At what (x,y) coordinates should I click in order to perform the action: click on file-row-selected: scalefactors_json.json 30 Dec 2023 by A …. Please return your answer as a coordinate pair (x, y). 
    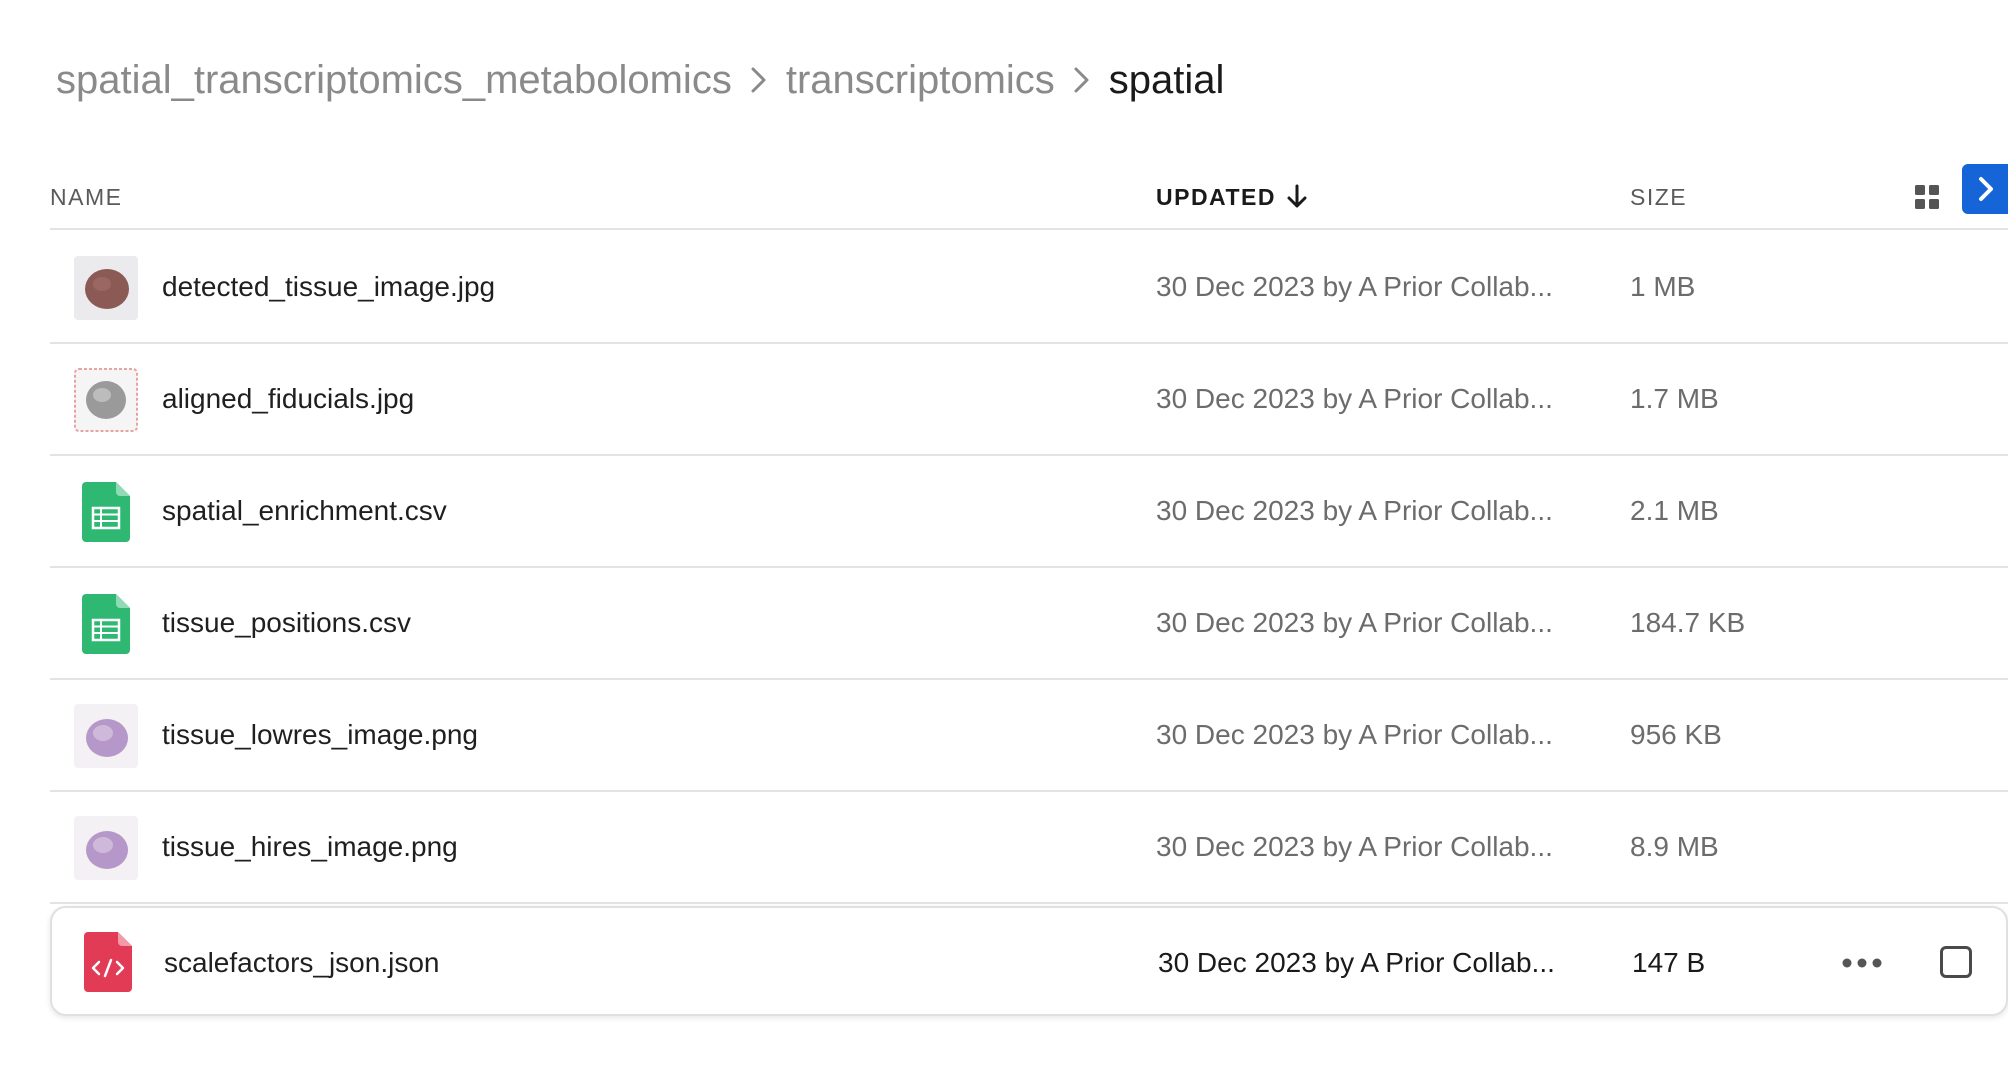
    Looking at the image, I should click on (1029, 961).